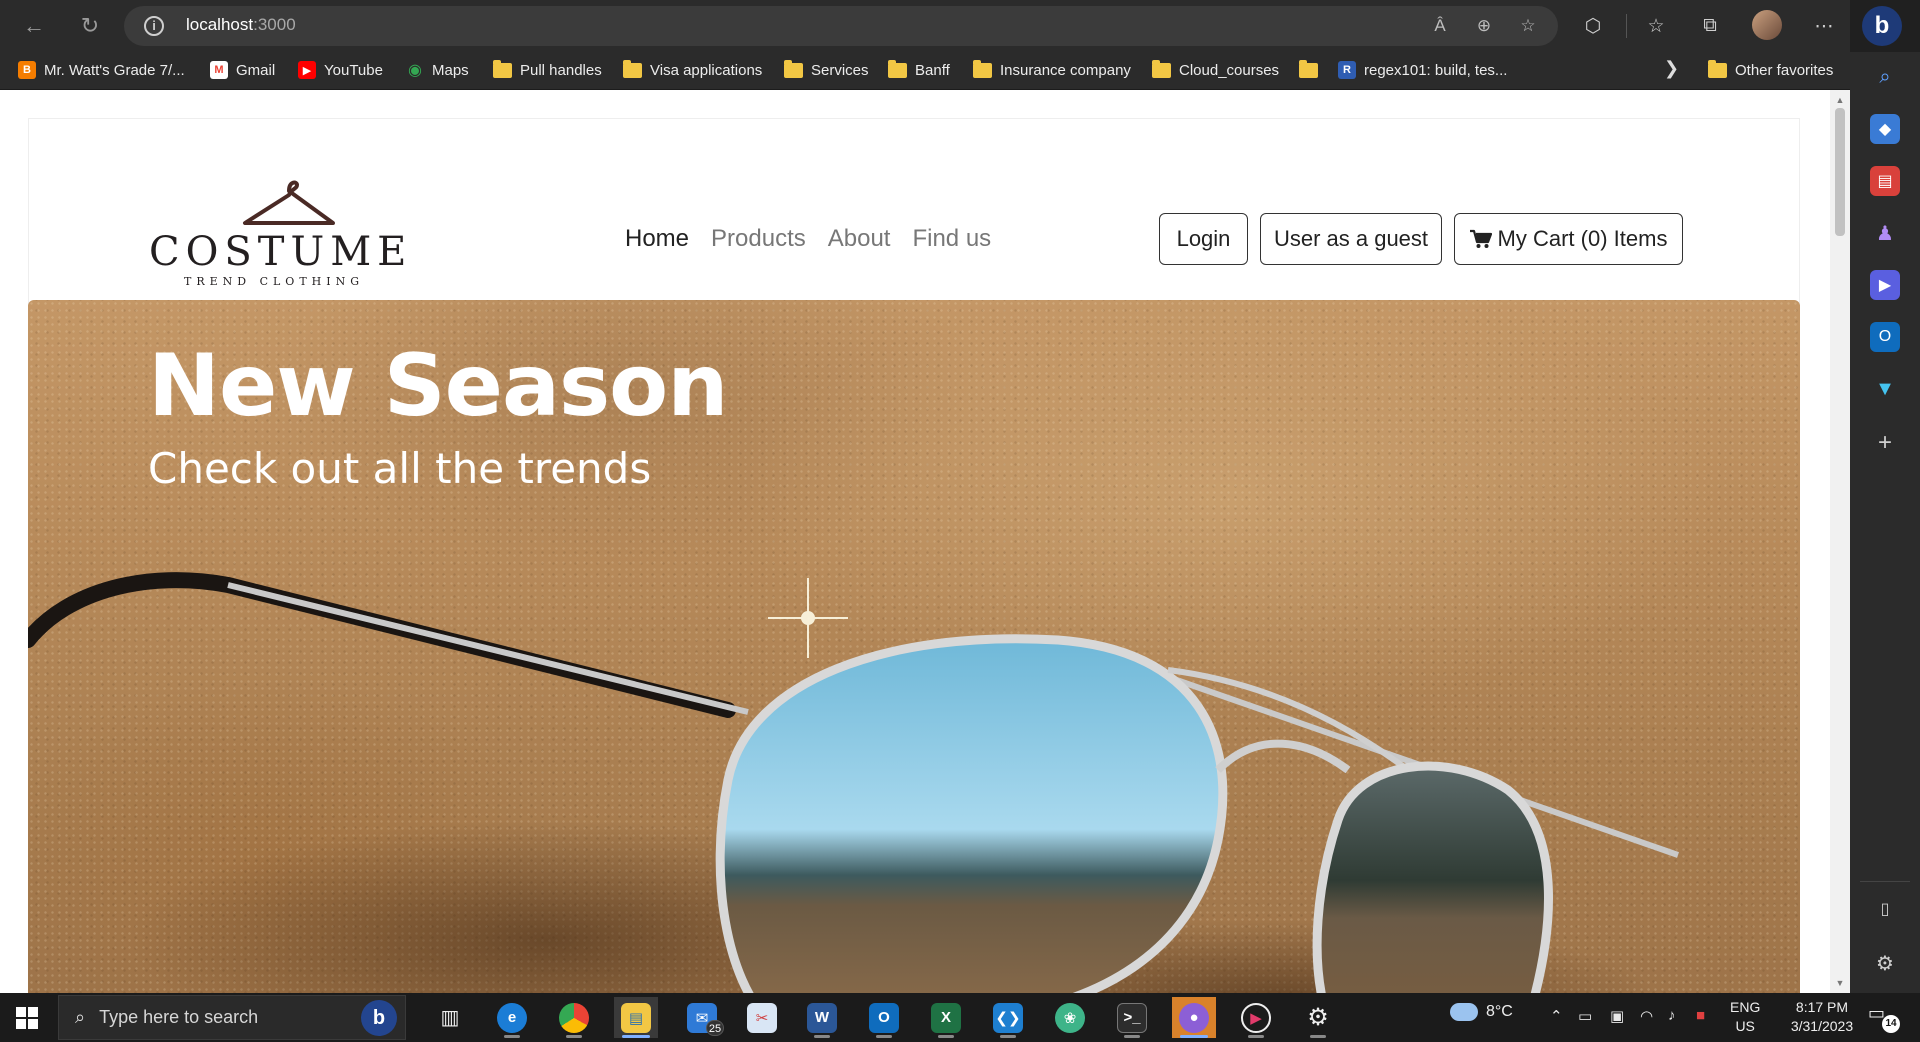 The height and width of the screenshot is (1042, 1920). I want to click on nav-home: Home, so click(657, 239).